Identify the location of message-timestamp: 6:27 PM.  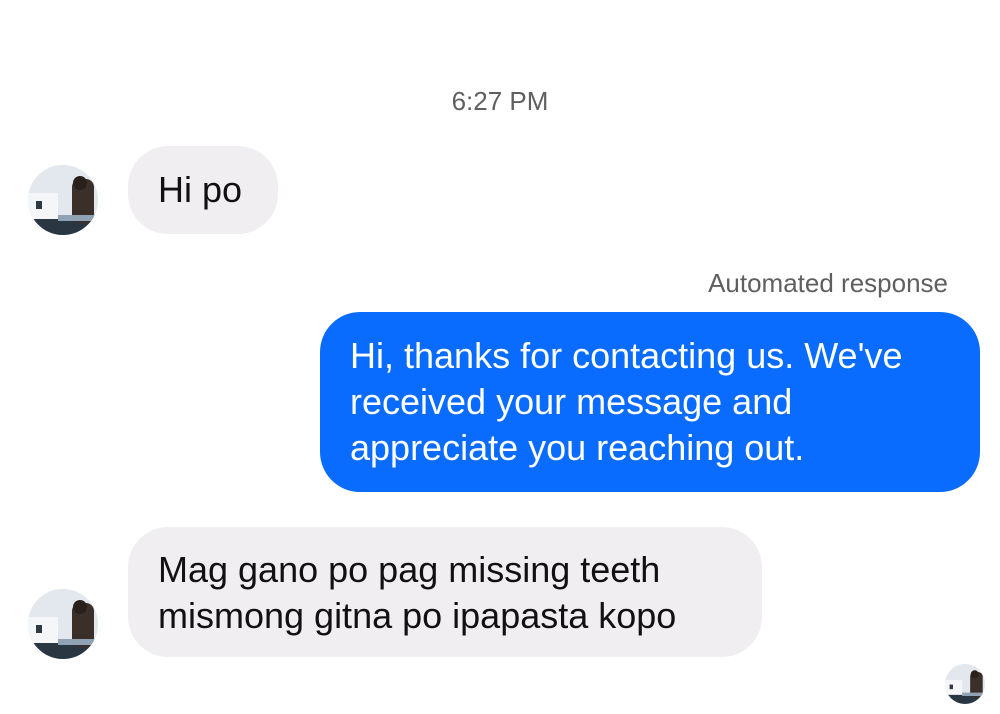
(500, 101).